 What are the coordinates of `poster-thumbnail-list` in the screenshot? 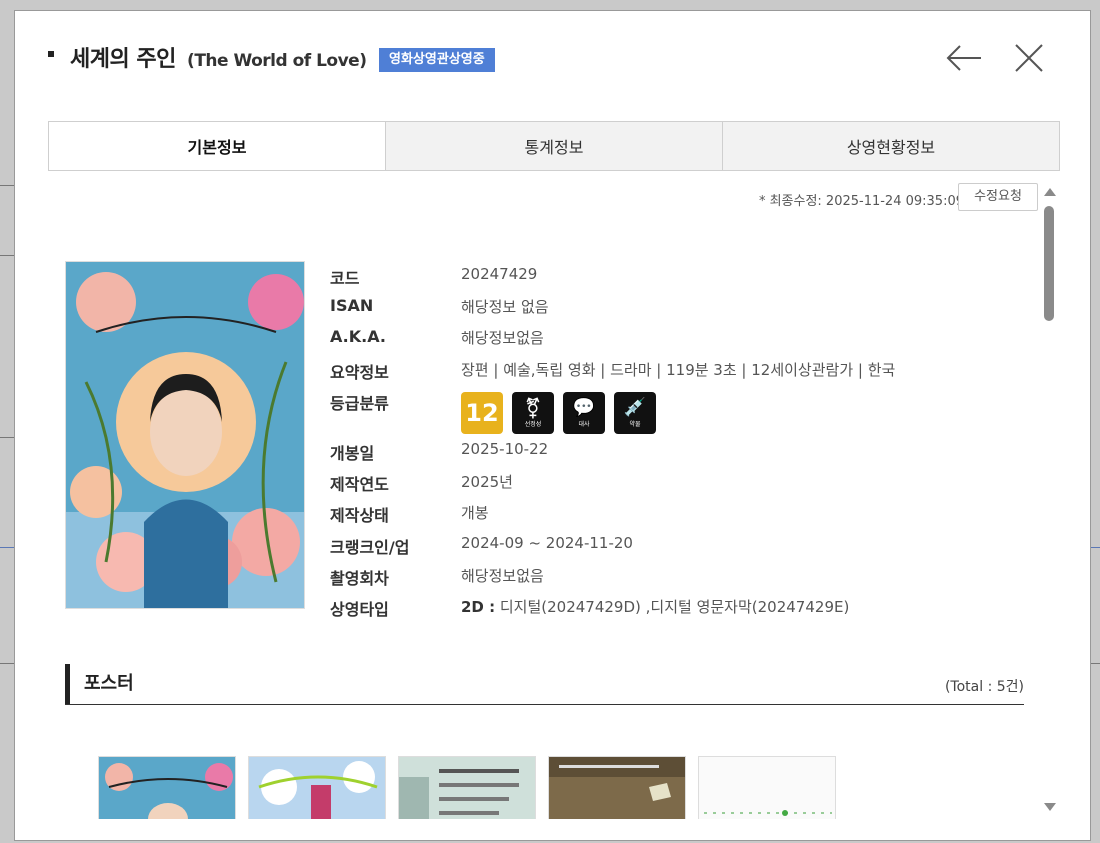 It's located at (467, 787).